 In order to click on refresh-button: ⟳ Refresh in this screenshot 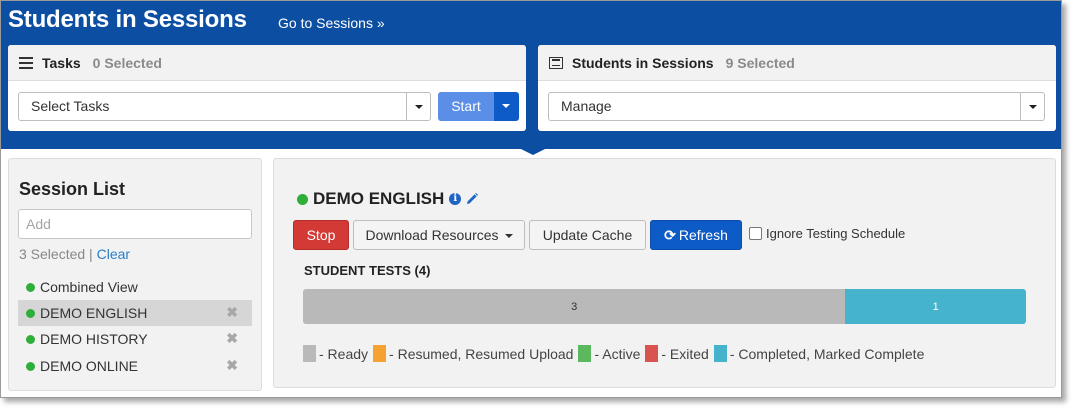, I will do `click(696, 235)`.